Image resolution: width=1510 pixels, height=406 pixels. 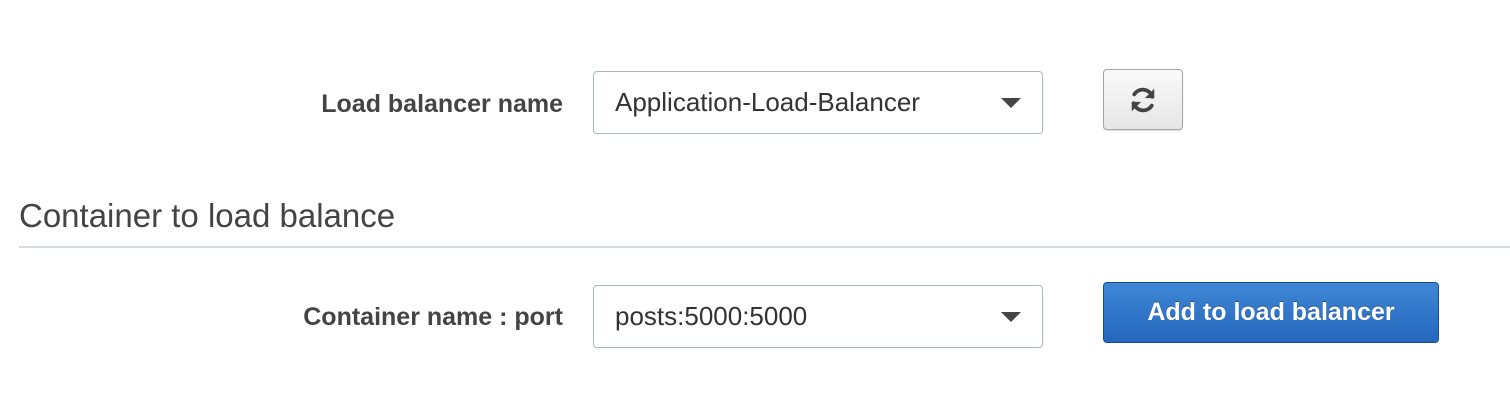 What do you see at coordinates (764, 247) in the screenshot?
I see `section-divider` at bounding box center [764, 247].